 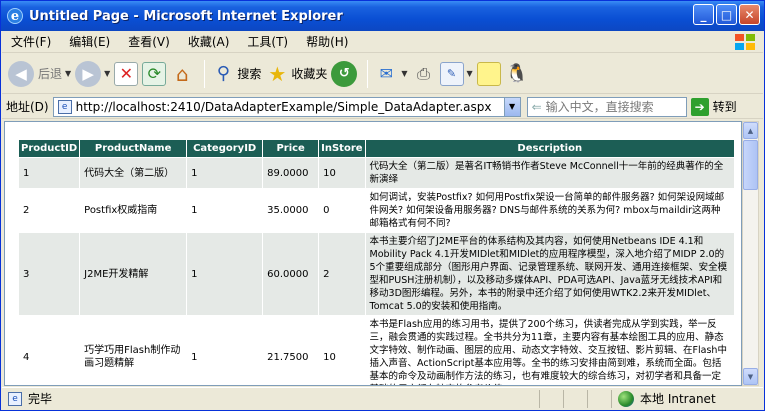 I want to click on column-header: Description, so click(x=550, y=148).